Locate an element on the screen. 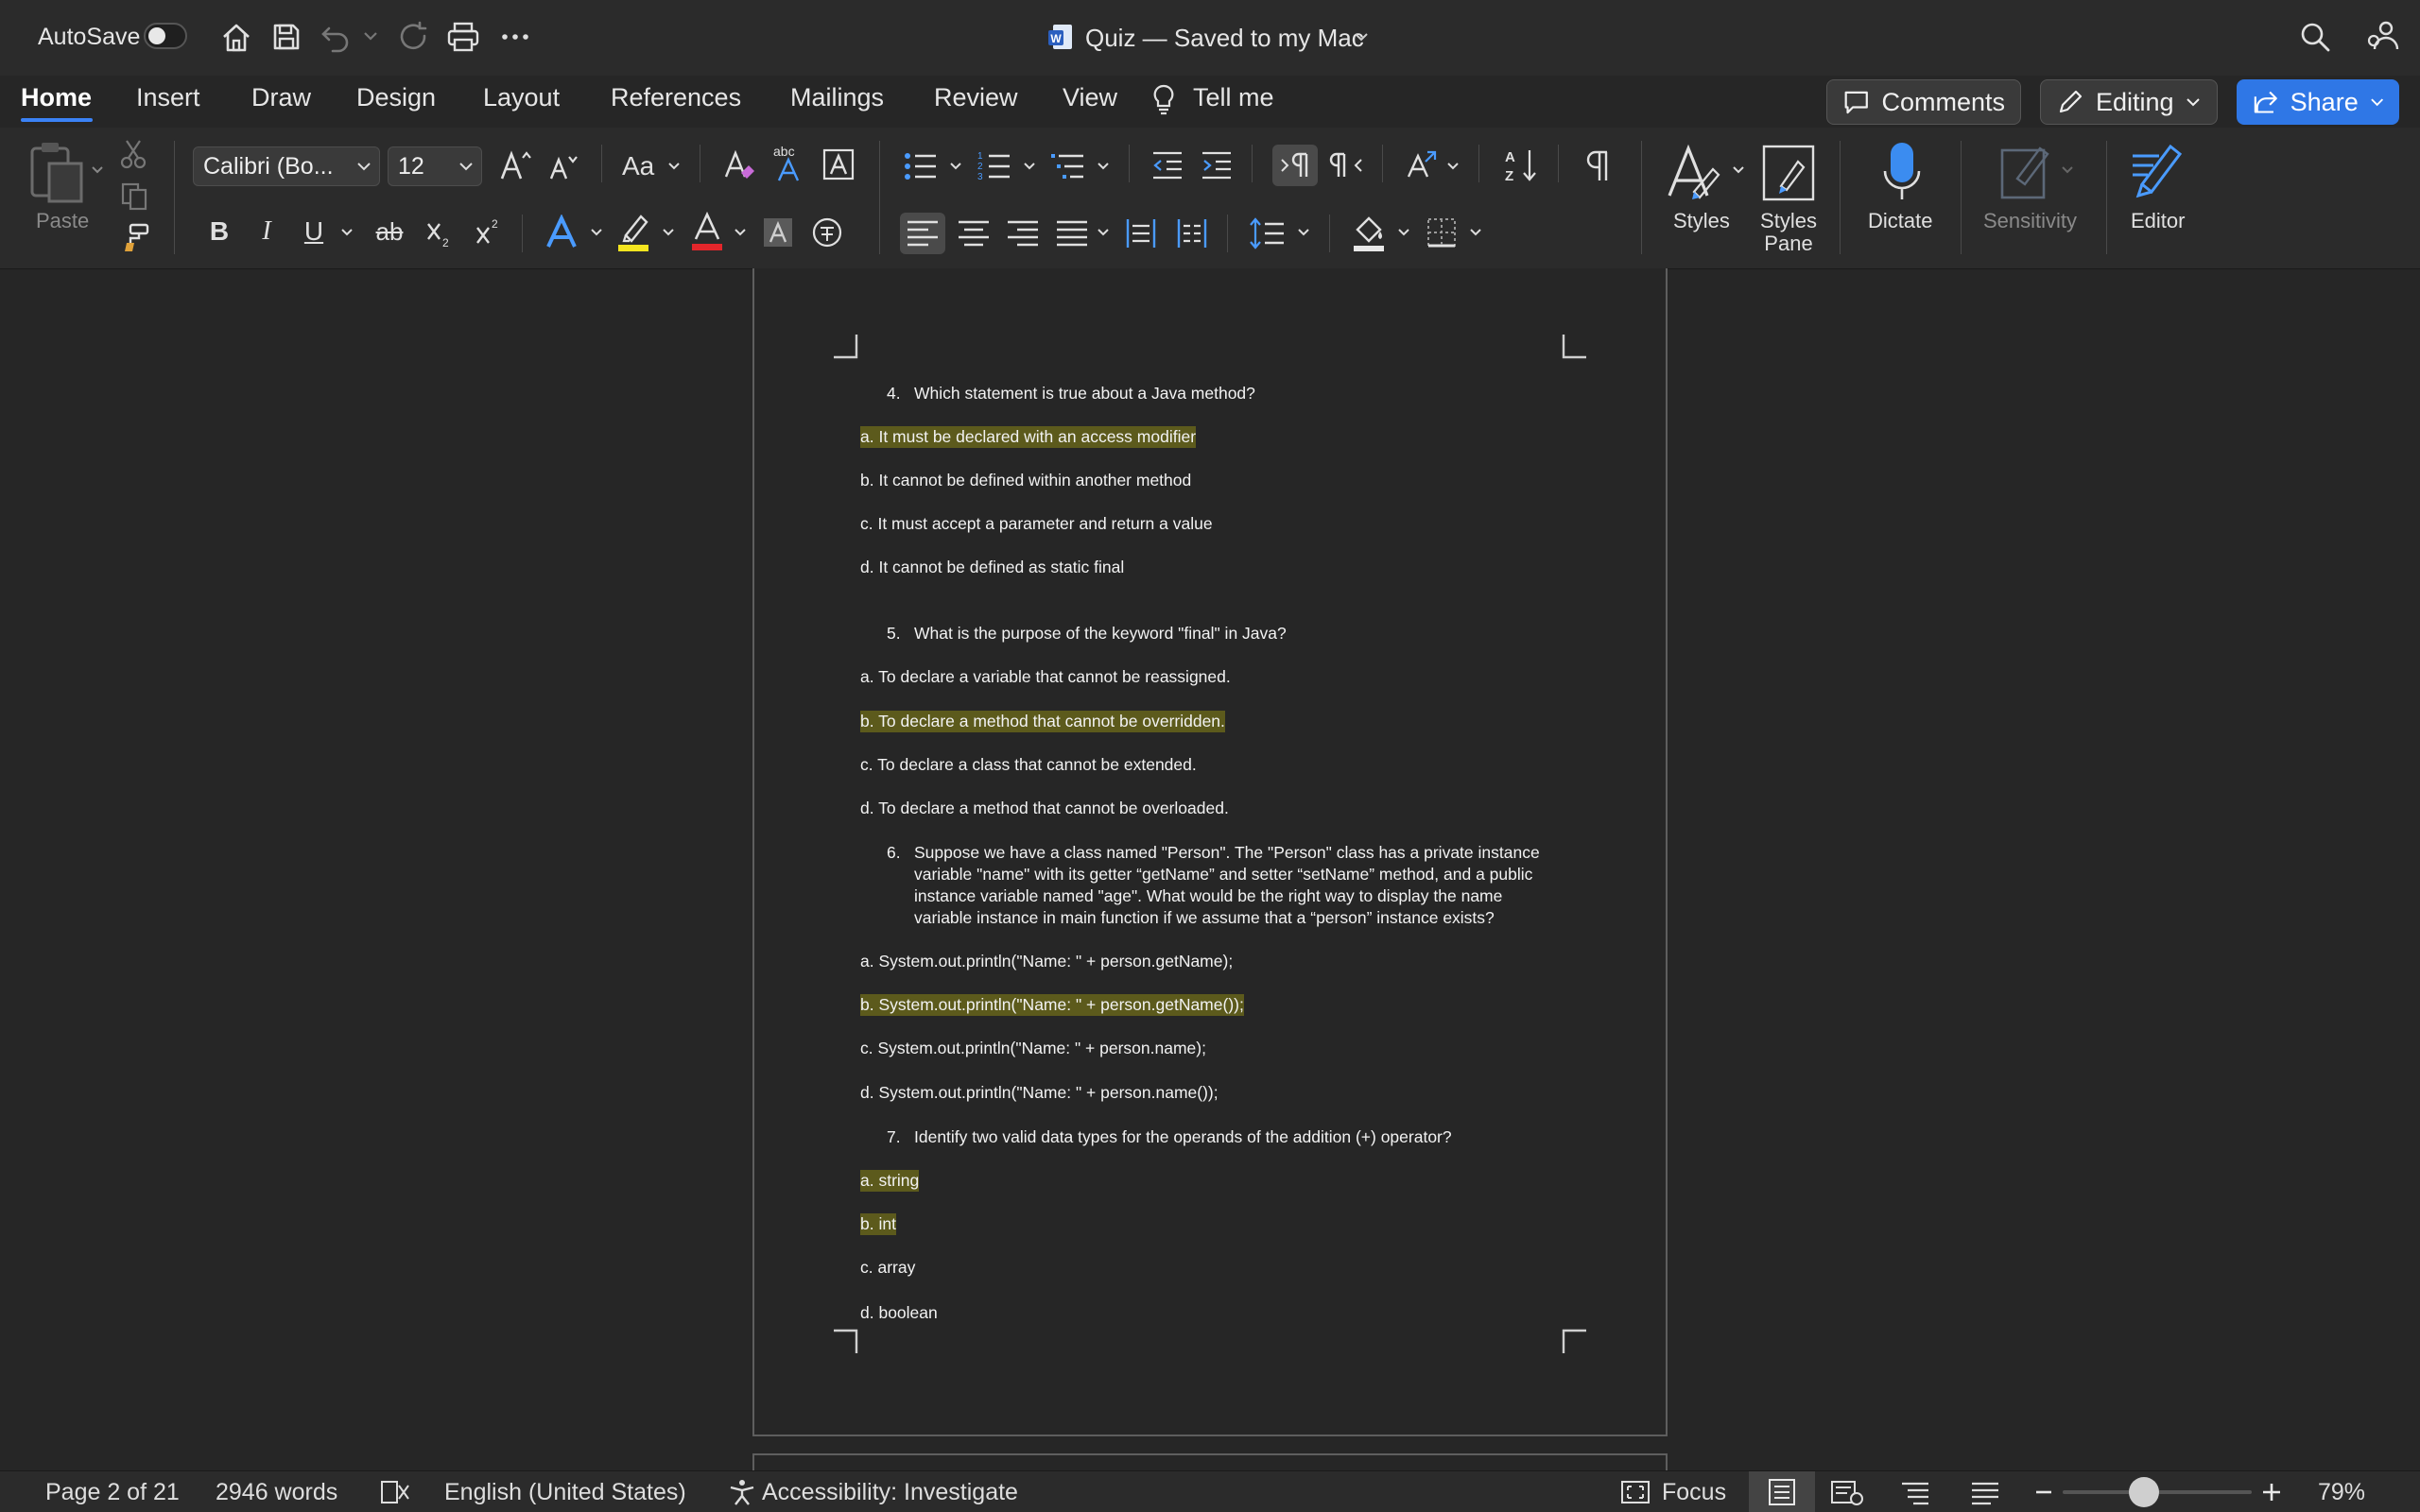 Image resolution: width=2420 pixels, height=1512 pixels. format-painter-icon is located at coordinates (135, 238).